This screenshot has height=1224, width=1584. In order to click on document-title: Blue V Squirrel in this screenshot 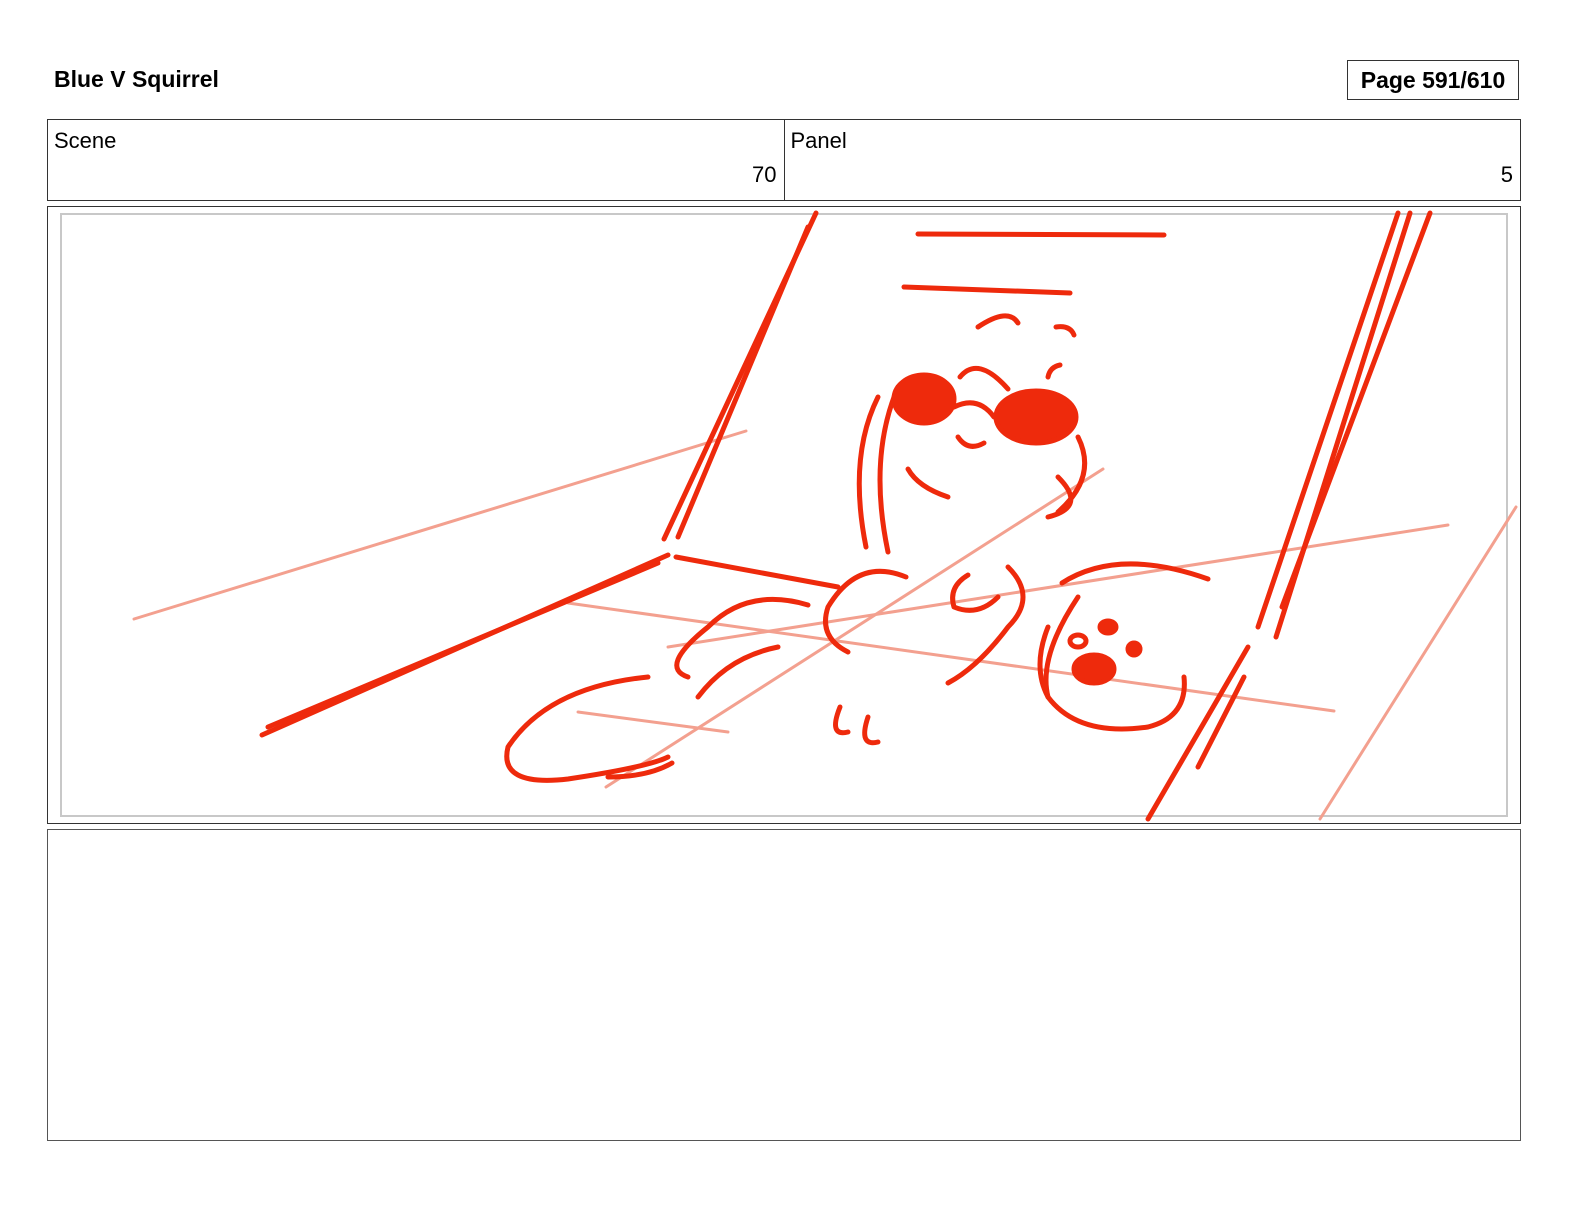, I will do `click(136, 79)`.